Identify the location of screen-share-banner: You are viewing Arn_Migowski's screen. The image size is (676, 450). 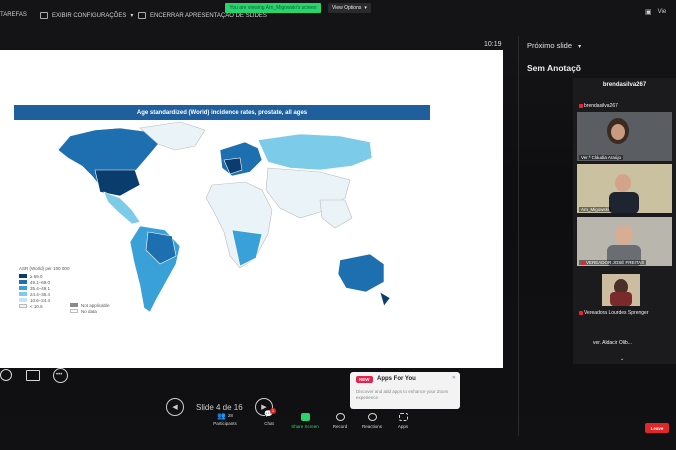
(273, 8).